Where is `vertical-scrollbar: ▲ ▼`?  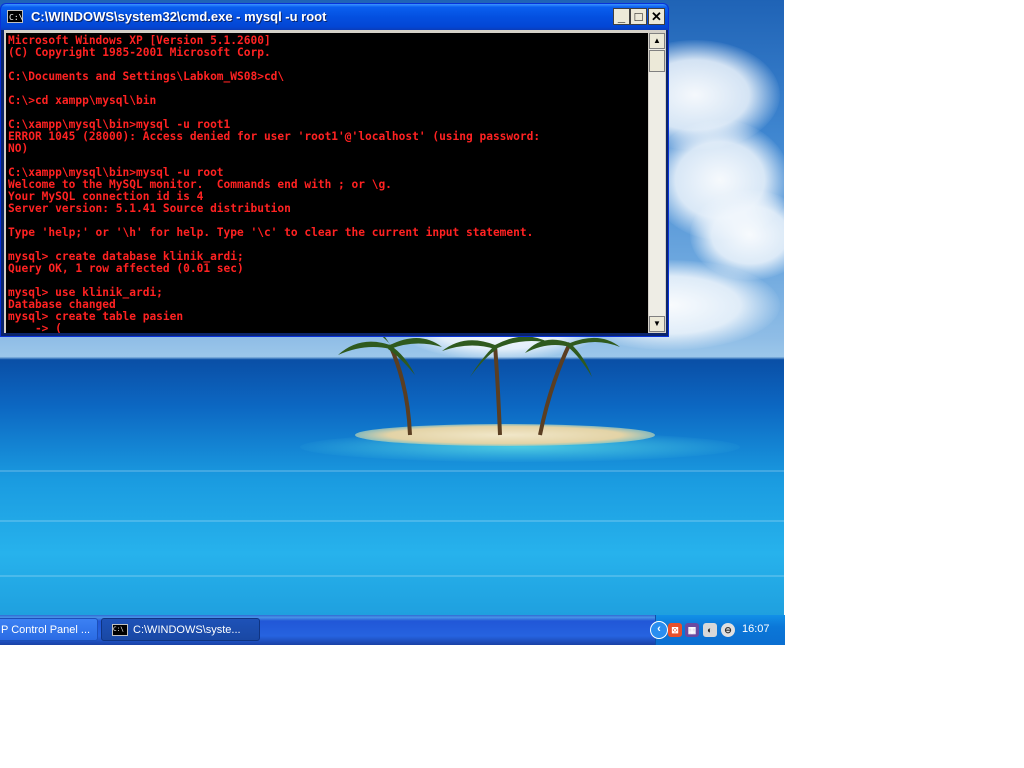 vertical-scrollbar: ▲ ▼ is located at coordinates (657, 182).